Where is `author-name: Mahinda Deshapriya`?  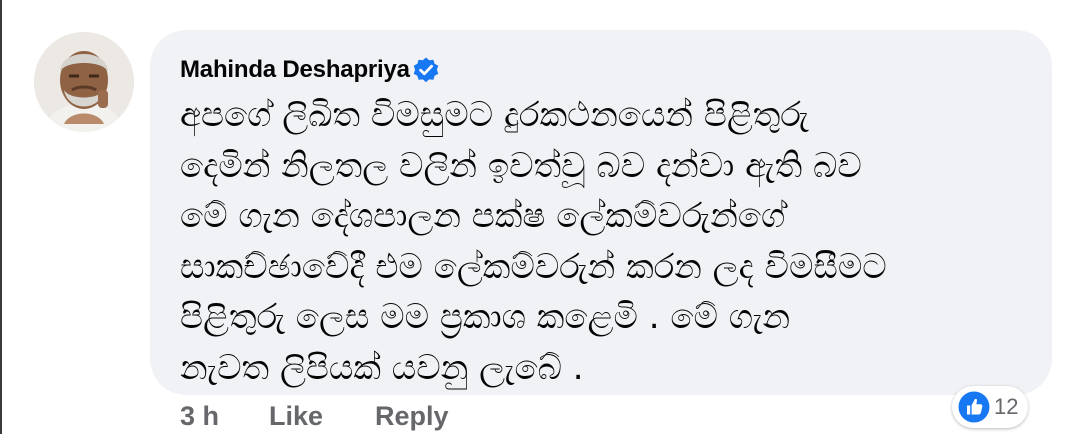
author-name: Mahinda Deshapriya is located at coordinates (295, 70).